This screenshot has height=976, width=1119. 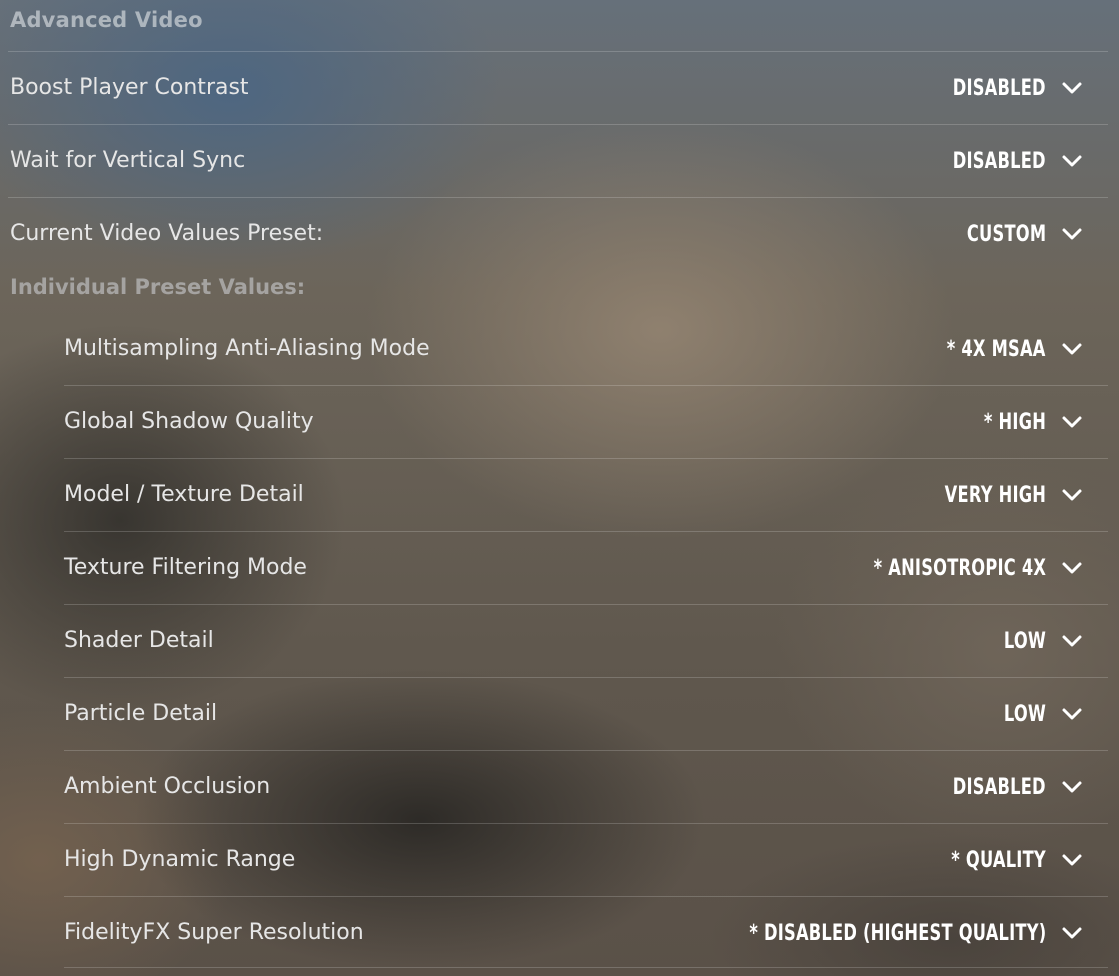 I want to click on setting-row-ambient-occlusion: Ambient Occlusion DISABLED, so click(x=586, y=786).